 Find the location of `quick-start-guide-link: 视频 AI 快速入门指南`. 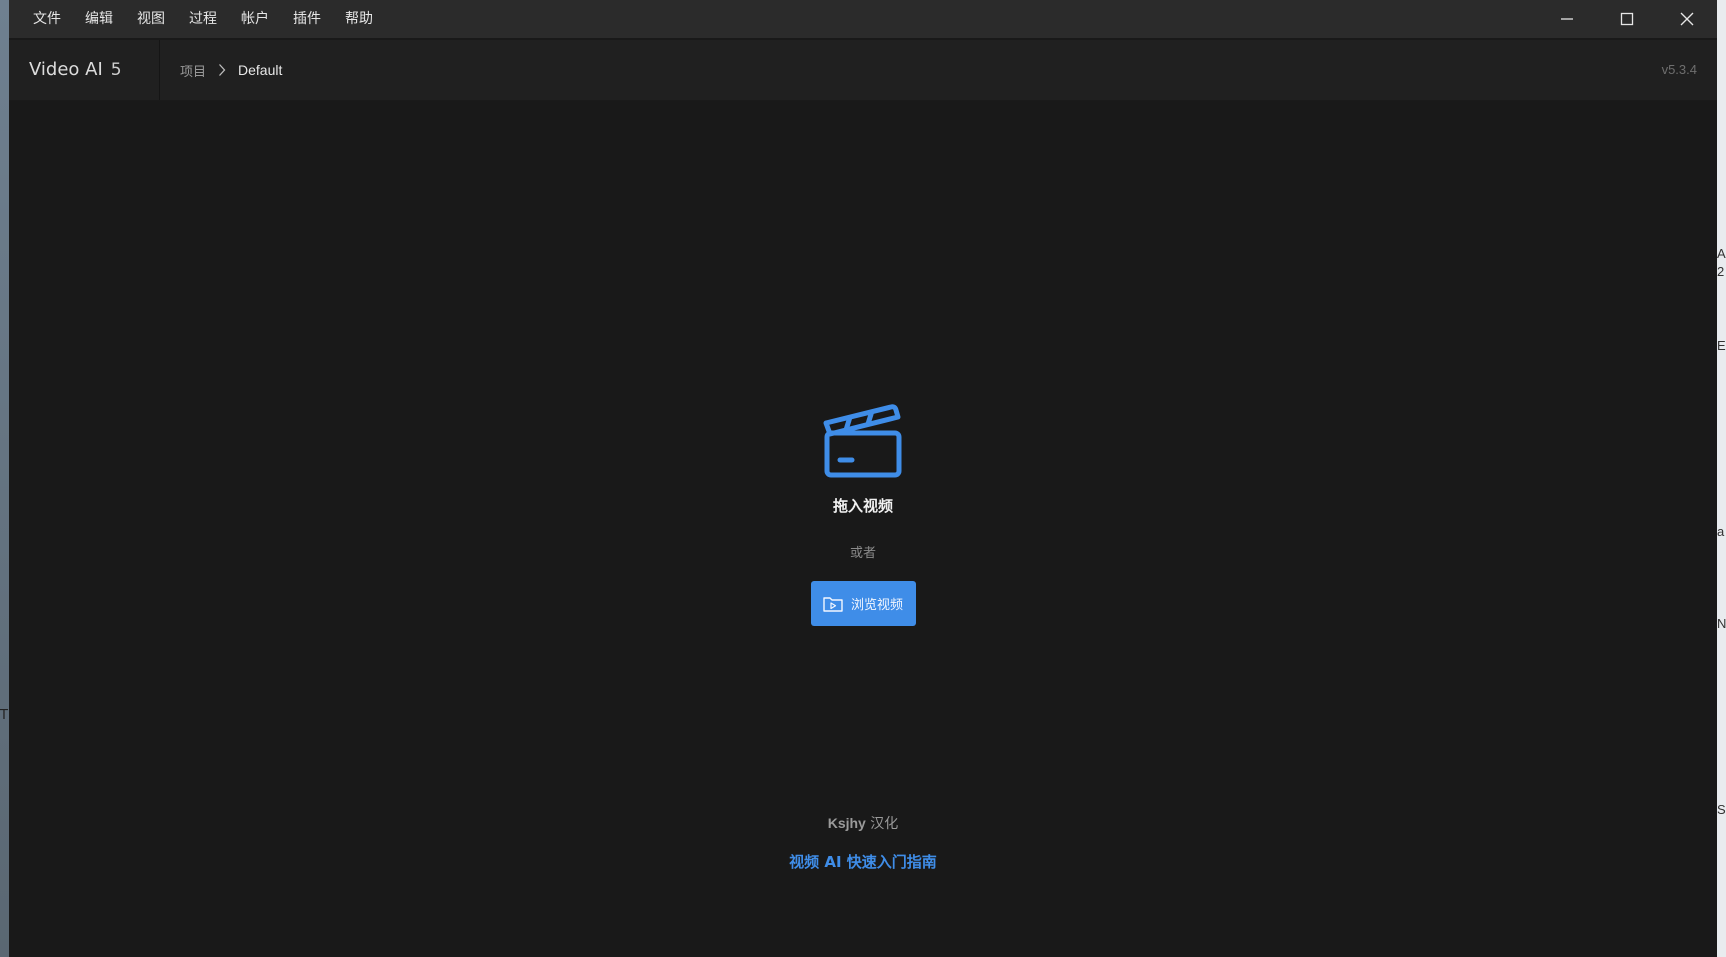

quick-start-guide-link: 视频 AI 快速入门指南 is located at coordinates (863, 861).